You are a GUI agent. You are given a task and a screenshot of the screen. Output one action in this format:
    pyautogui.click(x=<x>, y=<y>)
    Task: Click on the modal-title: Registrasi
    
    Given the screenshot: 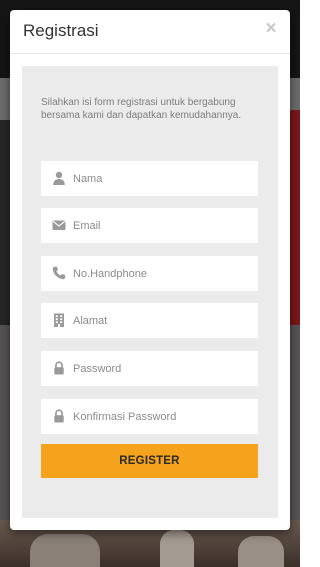 What is the action you would take?
    pyautogui.click(x=61, y=30)
    